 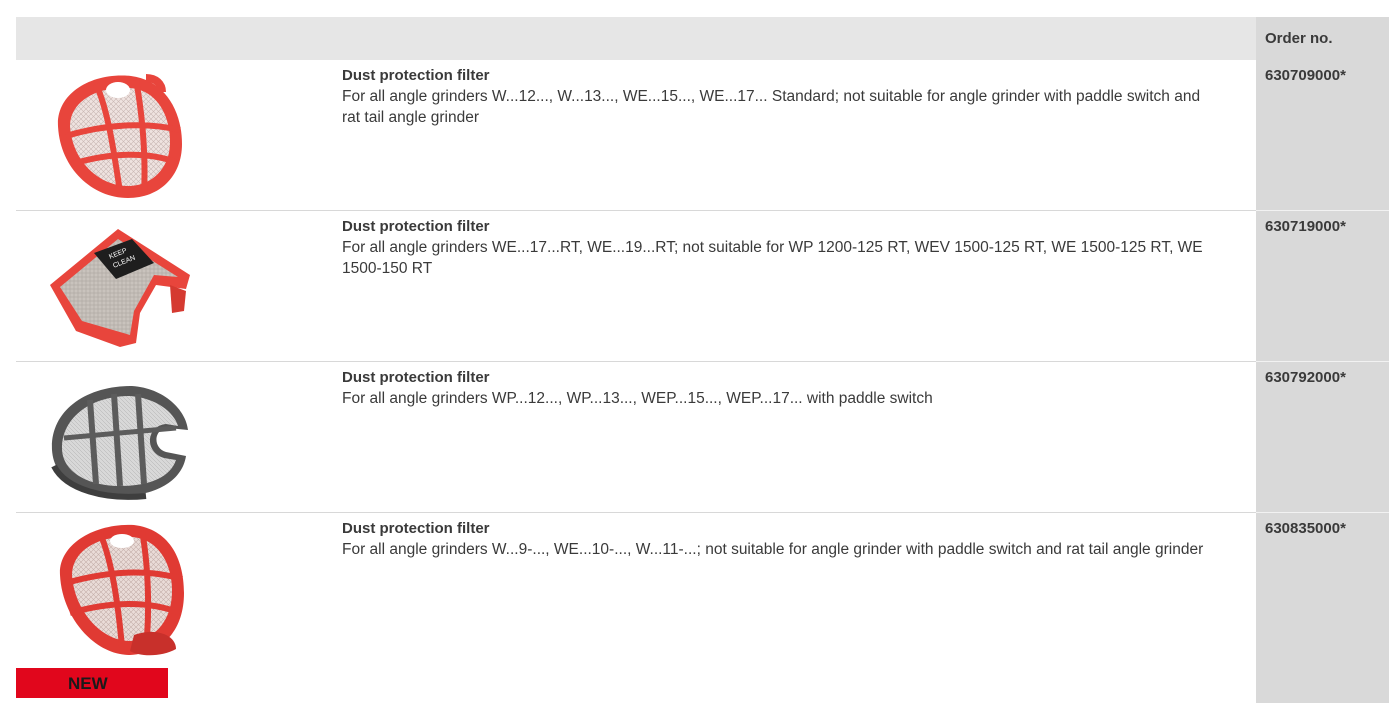 I want to click on order-number: 630835000*, so click(x=1305, y=528).